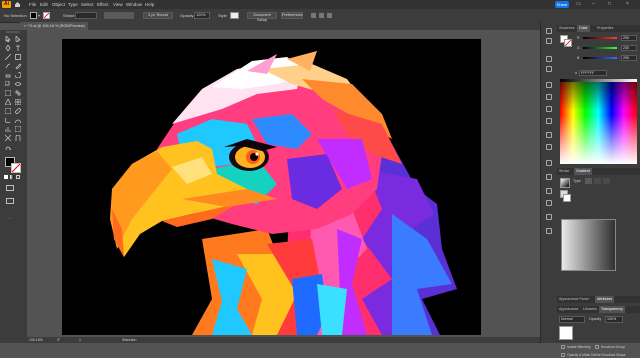 This screenshot has height=358, width=640. I want to click on graphic-style-swatch, so click(234, 15).